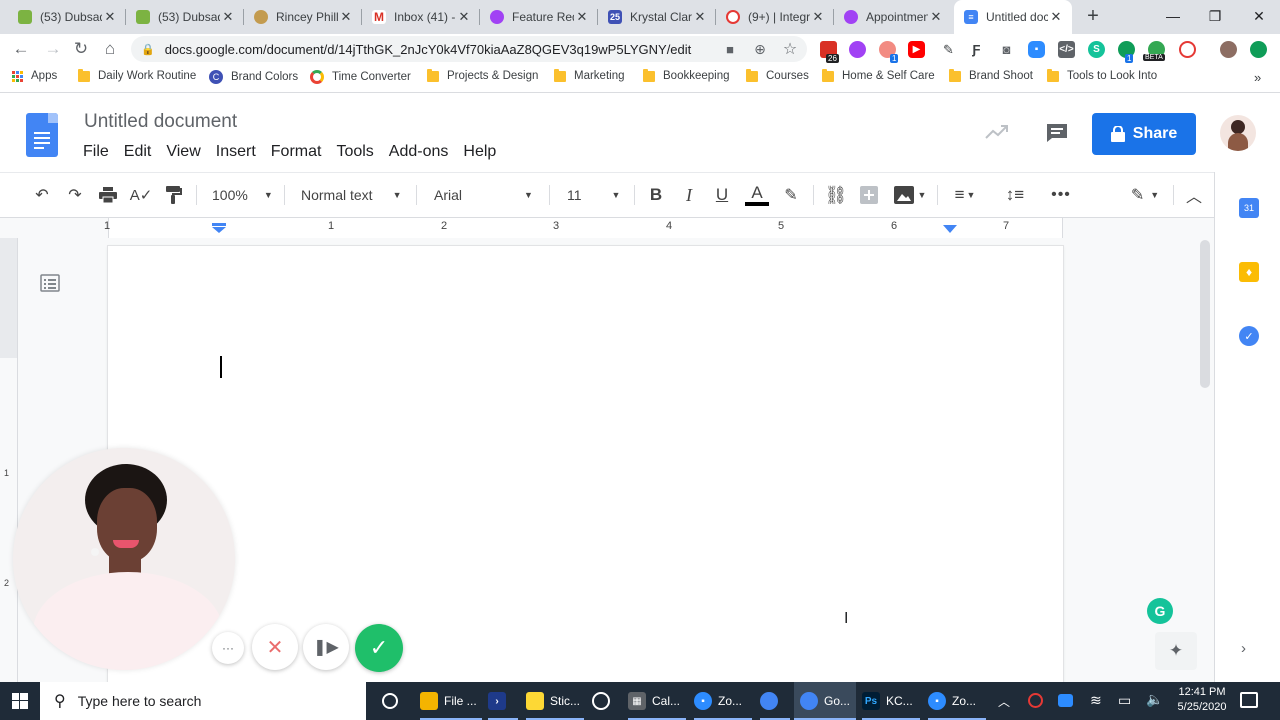 The image size is (1280, 720). Describe the element at coordinates (950, 229) in the screenshot. I see `right-indent-marker-icon` at that location.